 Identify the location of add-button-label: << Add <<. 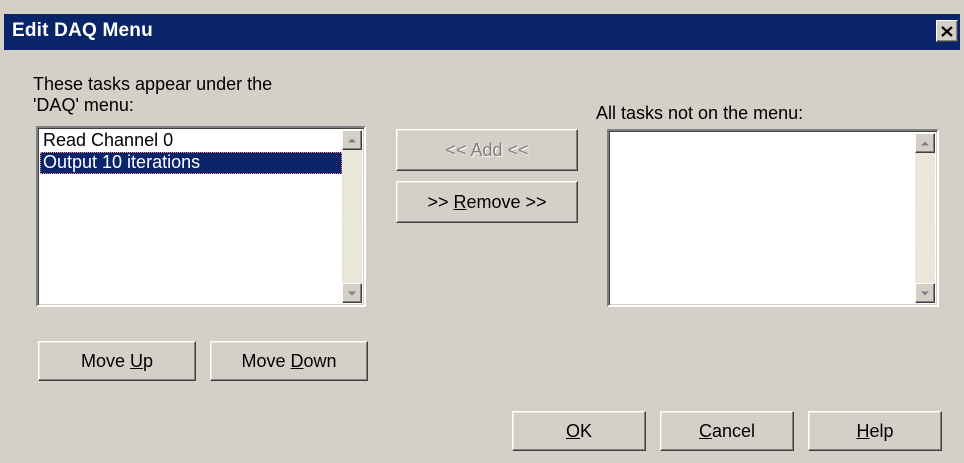
(487, 149).